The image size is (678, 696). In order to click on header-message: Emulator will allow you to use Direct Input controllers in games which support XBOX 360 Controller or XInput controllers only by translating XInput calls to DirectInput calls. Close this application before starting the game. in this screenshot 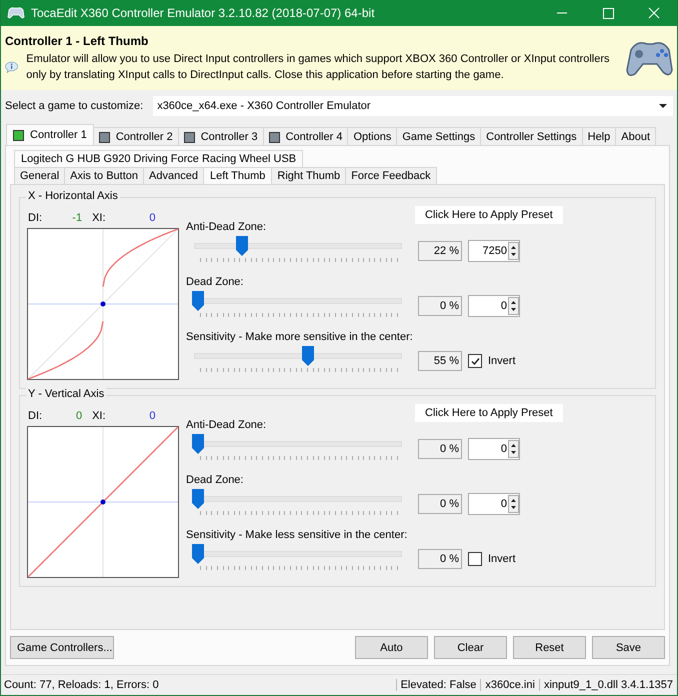, I will do `click(318, 67)`.